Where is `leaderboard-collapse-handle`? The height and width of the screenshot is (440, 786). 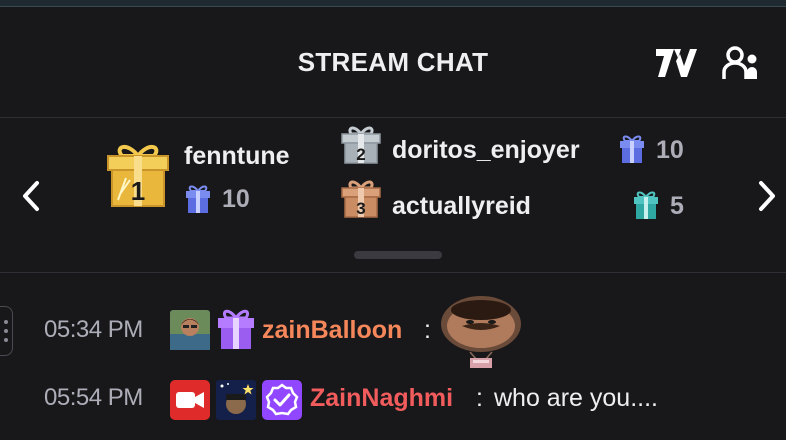 leaderboard-collapse-handle is located at coordinates (398, 255).